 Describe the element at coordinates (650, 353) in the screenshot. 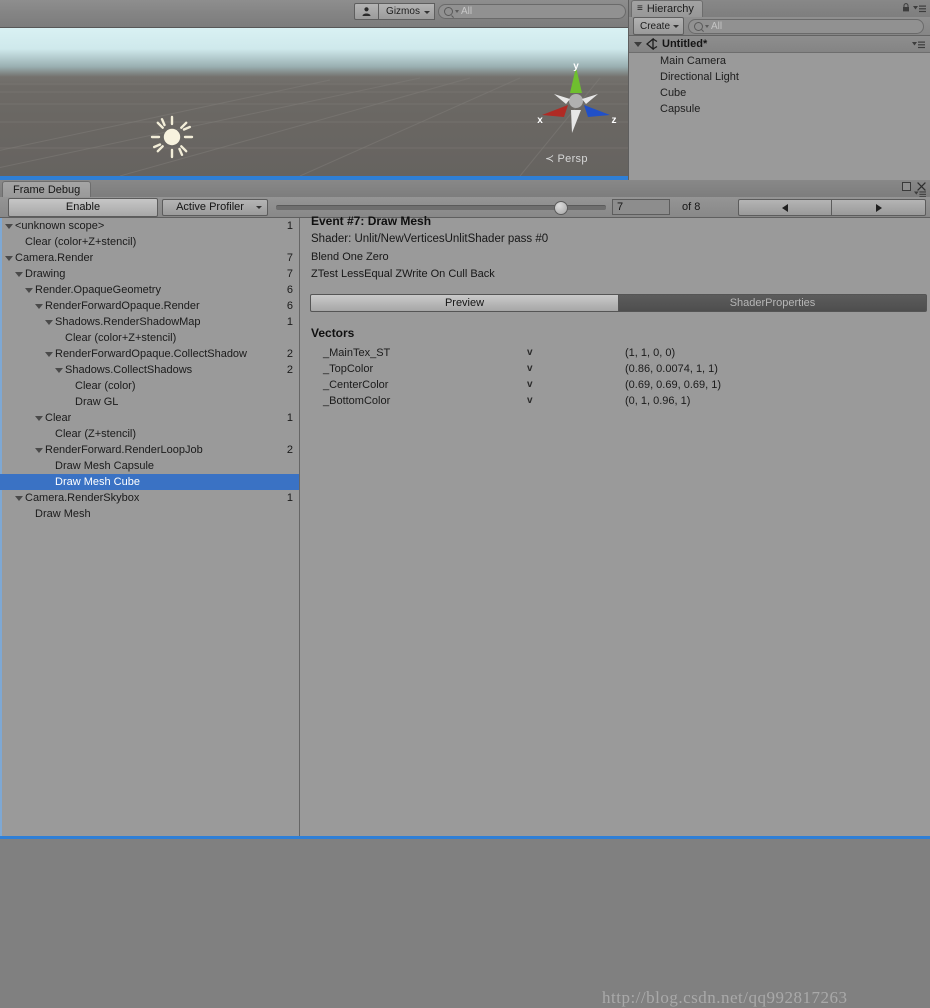

I see `vector-value: (1, 1, 0, 0)` at that location.